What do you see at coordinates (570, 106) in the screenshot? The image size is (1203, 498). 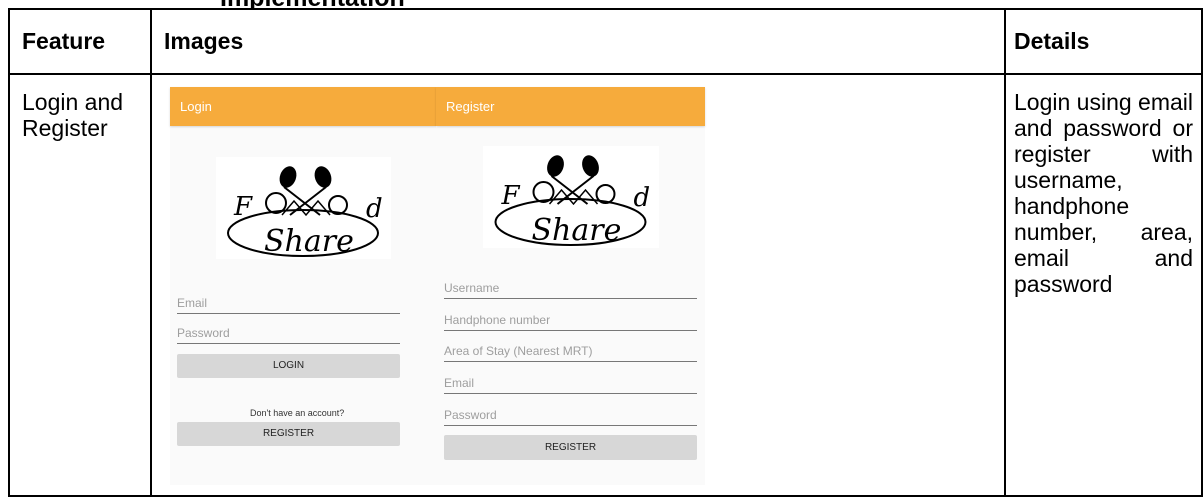 I see `register-app-bar: Register` at bounding box center [570, 106].